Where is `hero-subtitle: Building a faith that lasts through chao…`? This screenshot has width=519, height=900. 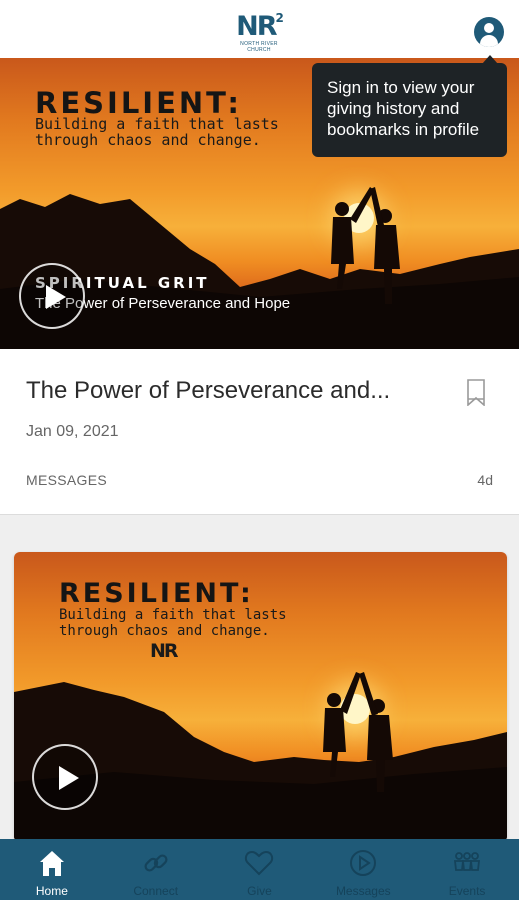 hero-subtitle: Building a faith that lasts through chao… is located at coordinates (157, 132).